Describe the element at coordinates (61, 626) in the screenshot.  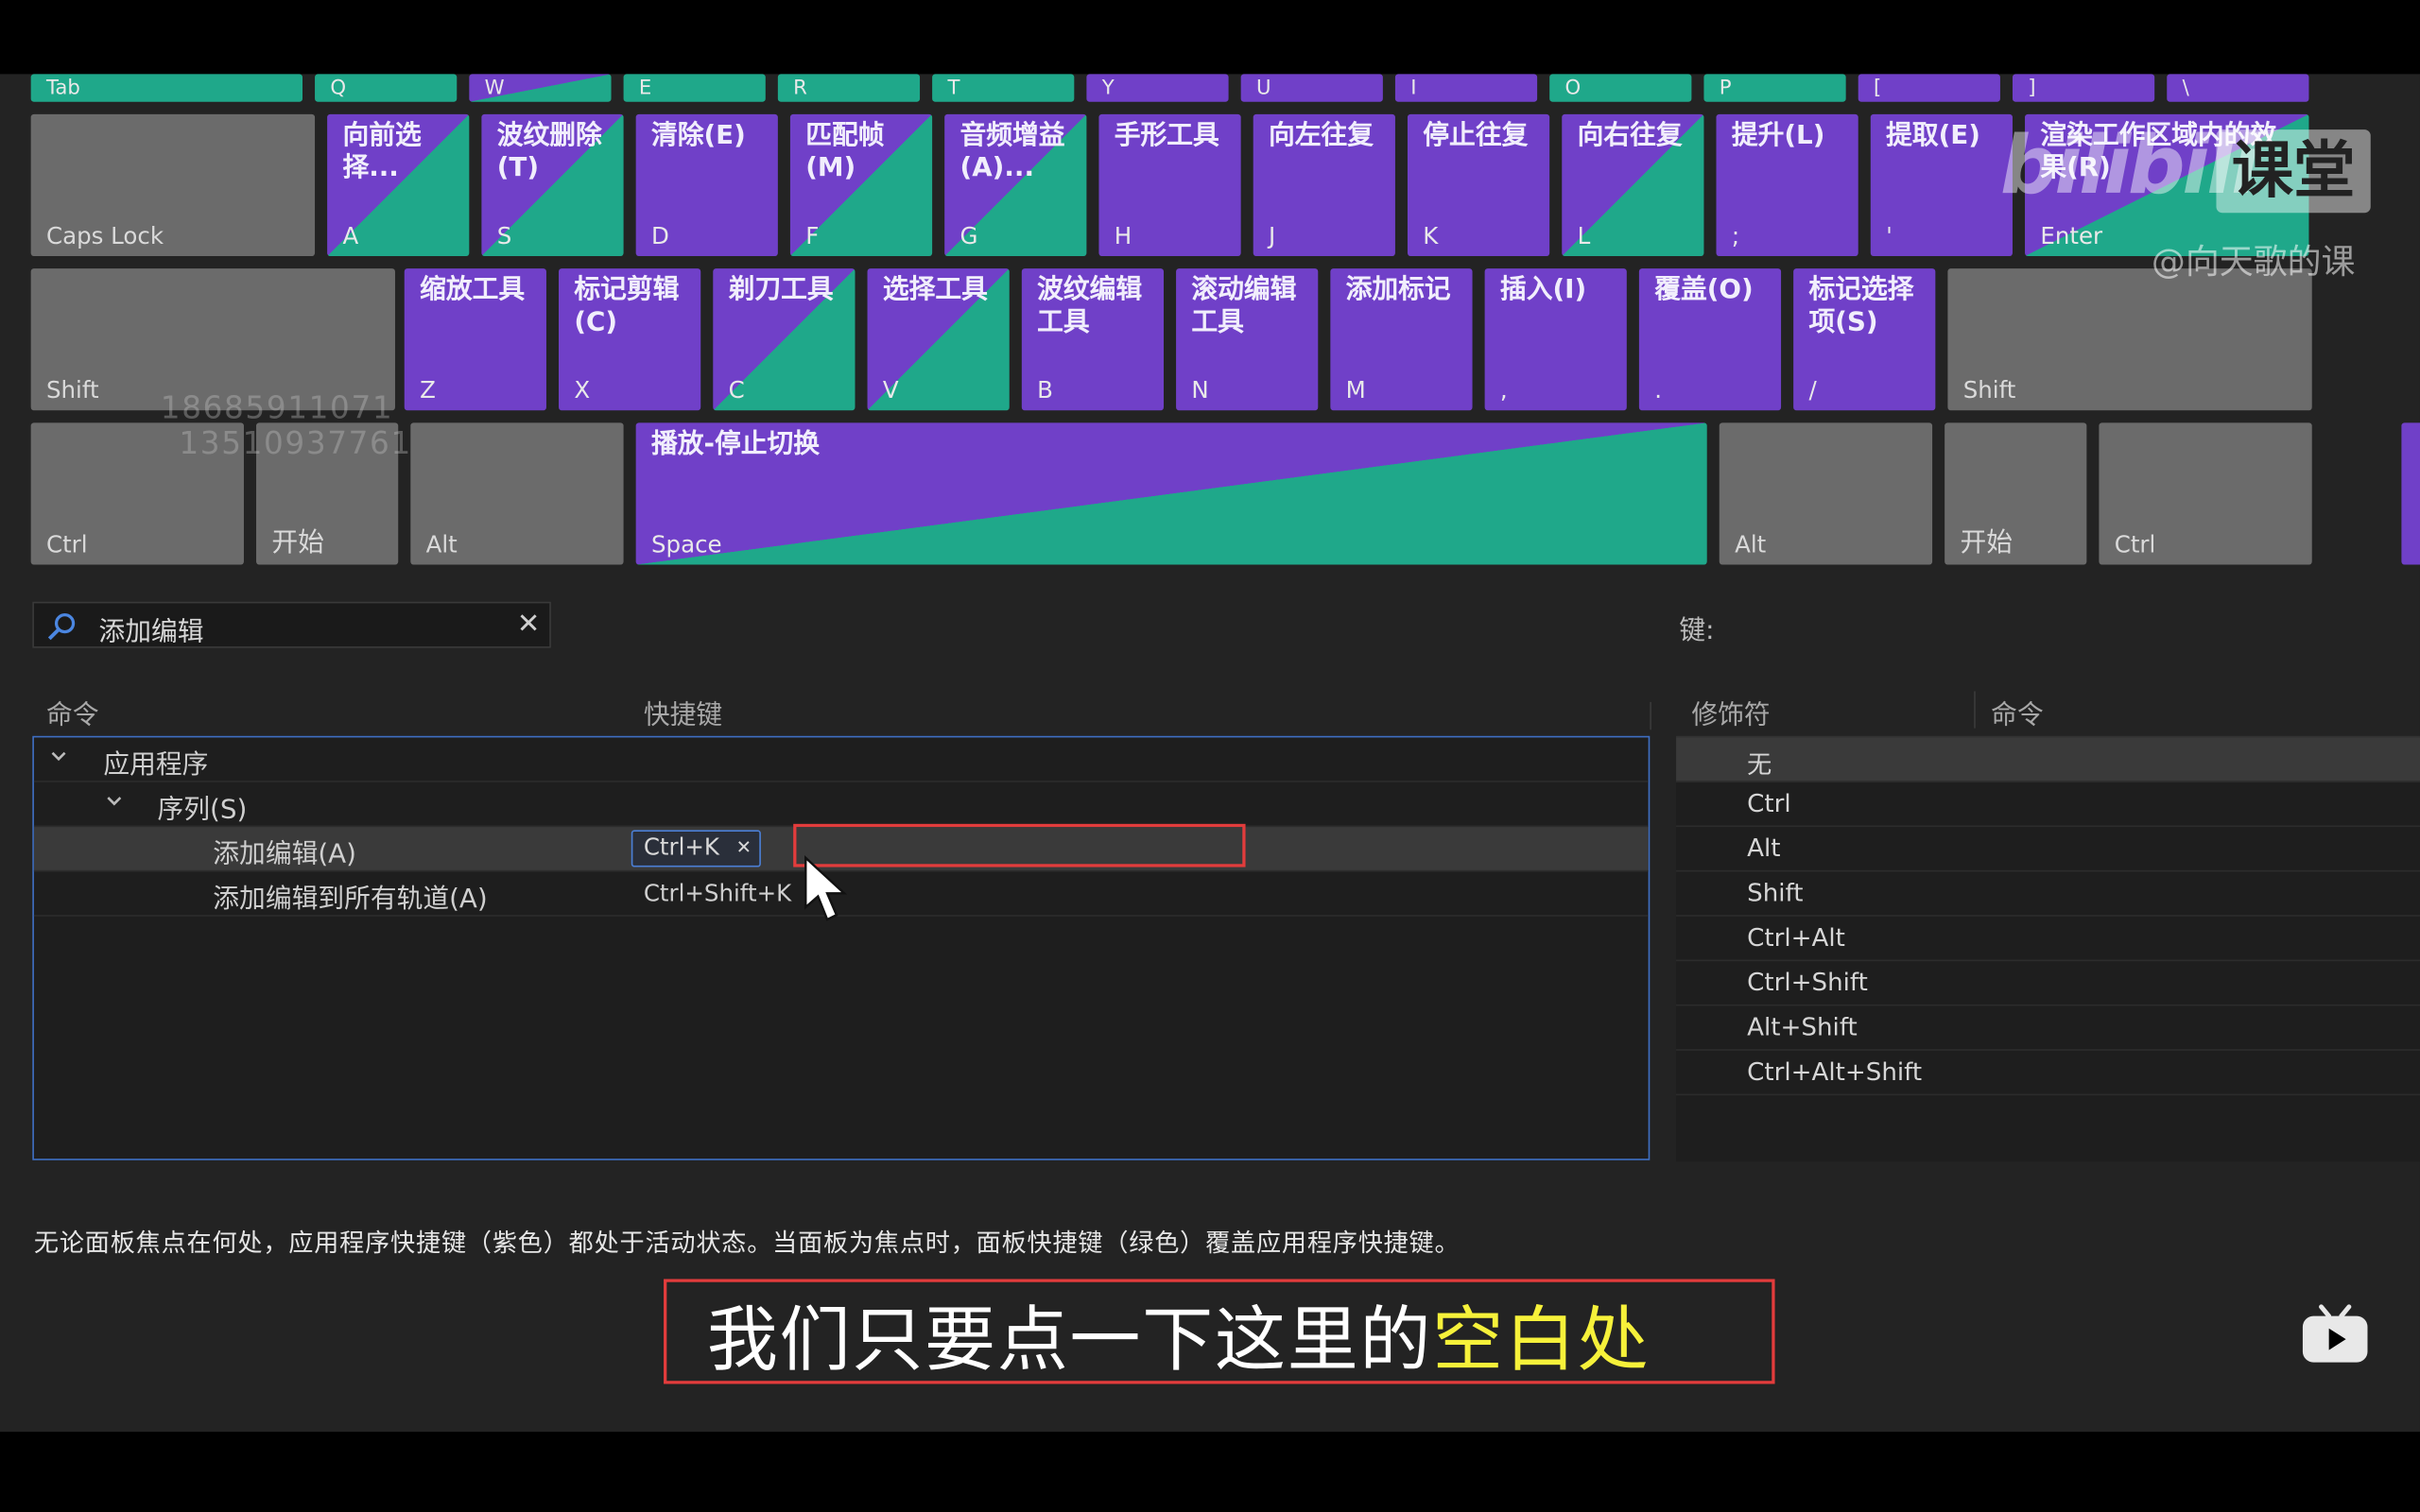
I see `search-icon` at that location.